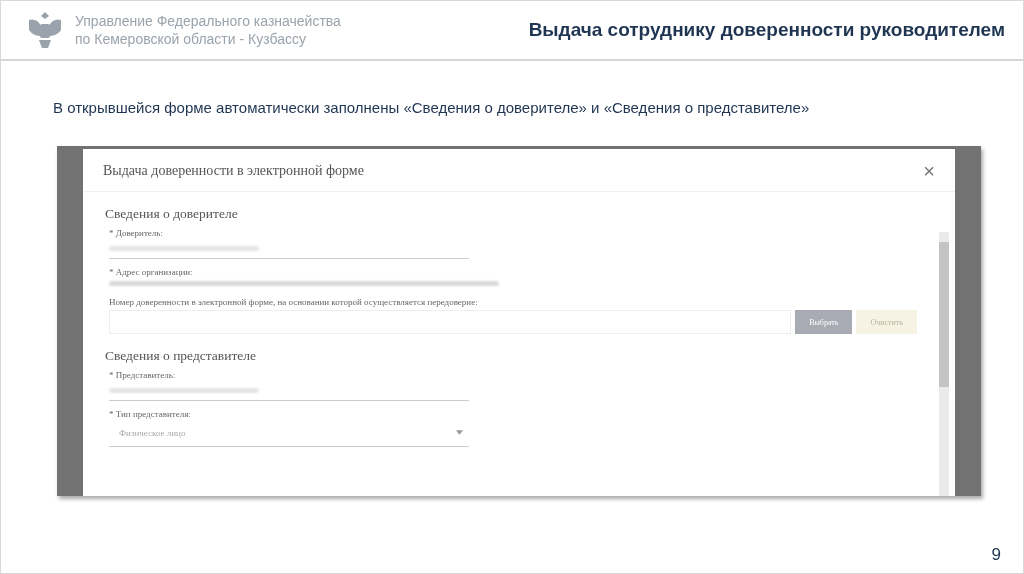  What do you see at coordinates (886, 322) in the screenshot?
I see `form-button: Очистить` at bounding box center [886, 322].